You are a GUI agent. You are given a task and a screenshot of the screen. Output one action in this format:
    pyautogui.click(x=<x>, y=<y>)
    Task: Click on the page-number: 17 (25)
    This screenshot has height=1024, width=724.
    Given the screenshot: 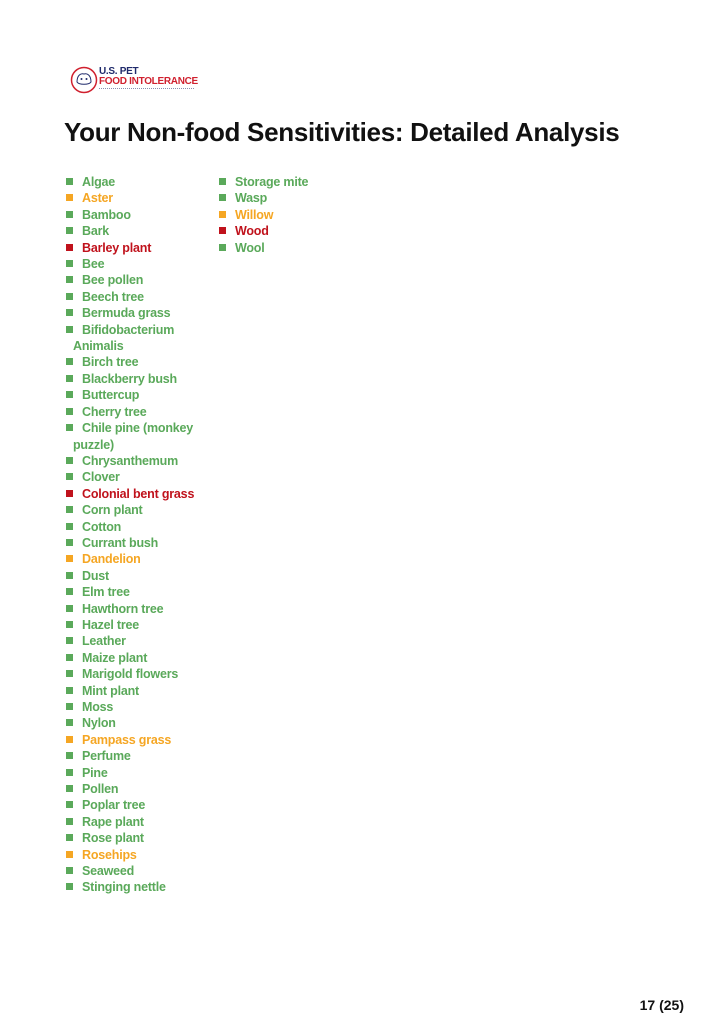 What is the action you would take?
    pyautogui.click(x=661, y=1005)
    